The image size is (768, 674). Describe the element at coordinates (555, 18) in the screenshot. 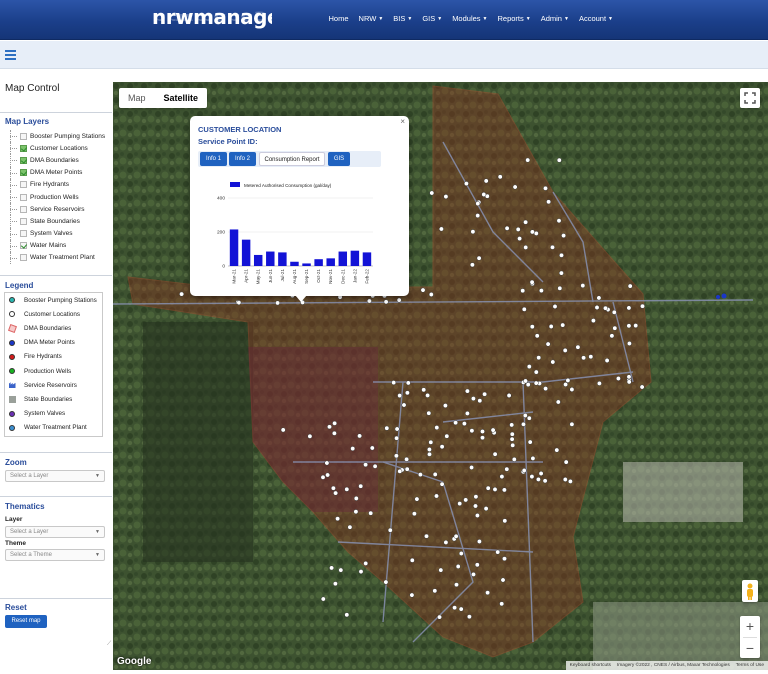

I see `nav-admin: Admin ▼` at that location.